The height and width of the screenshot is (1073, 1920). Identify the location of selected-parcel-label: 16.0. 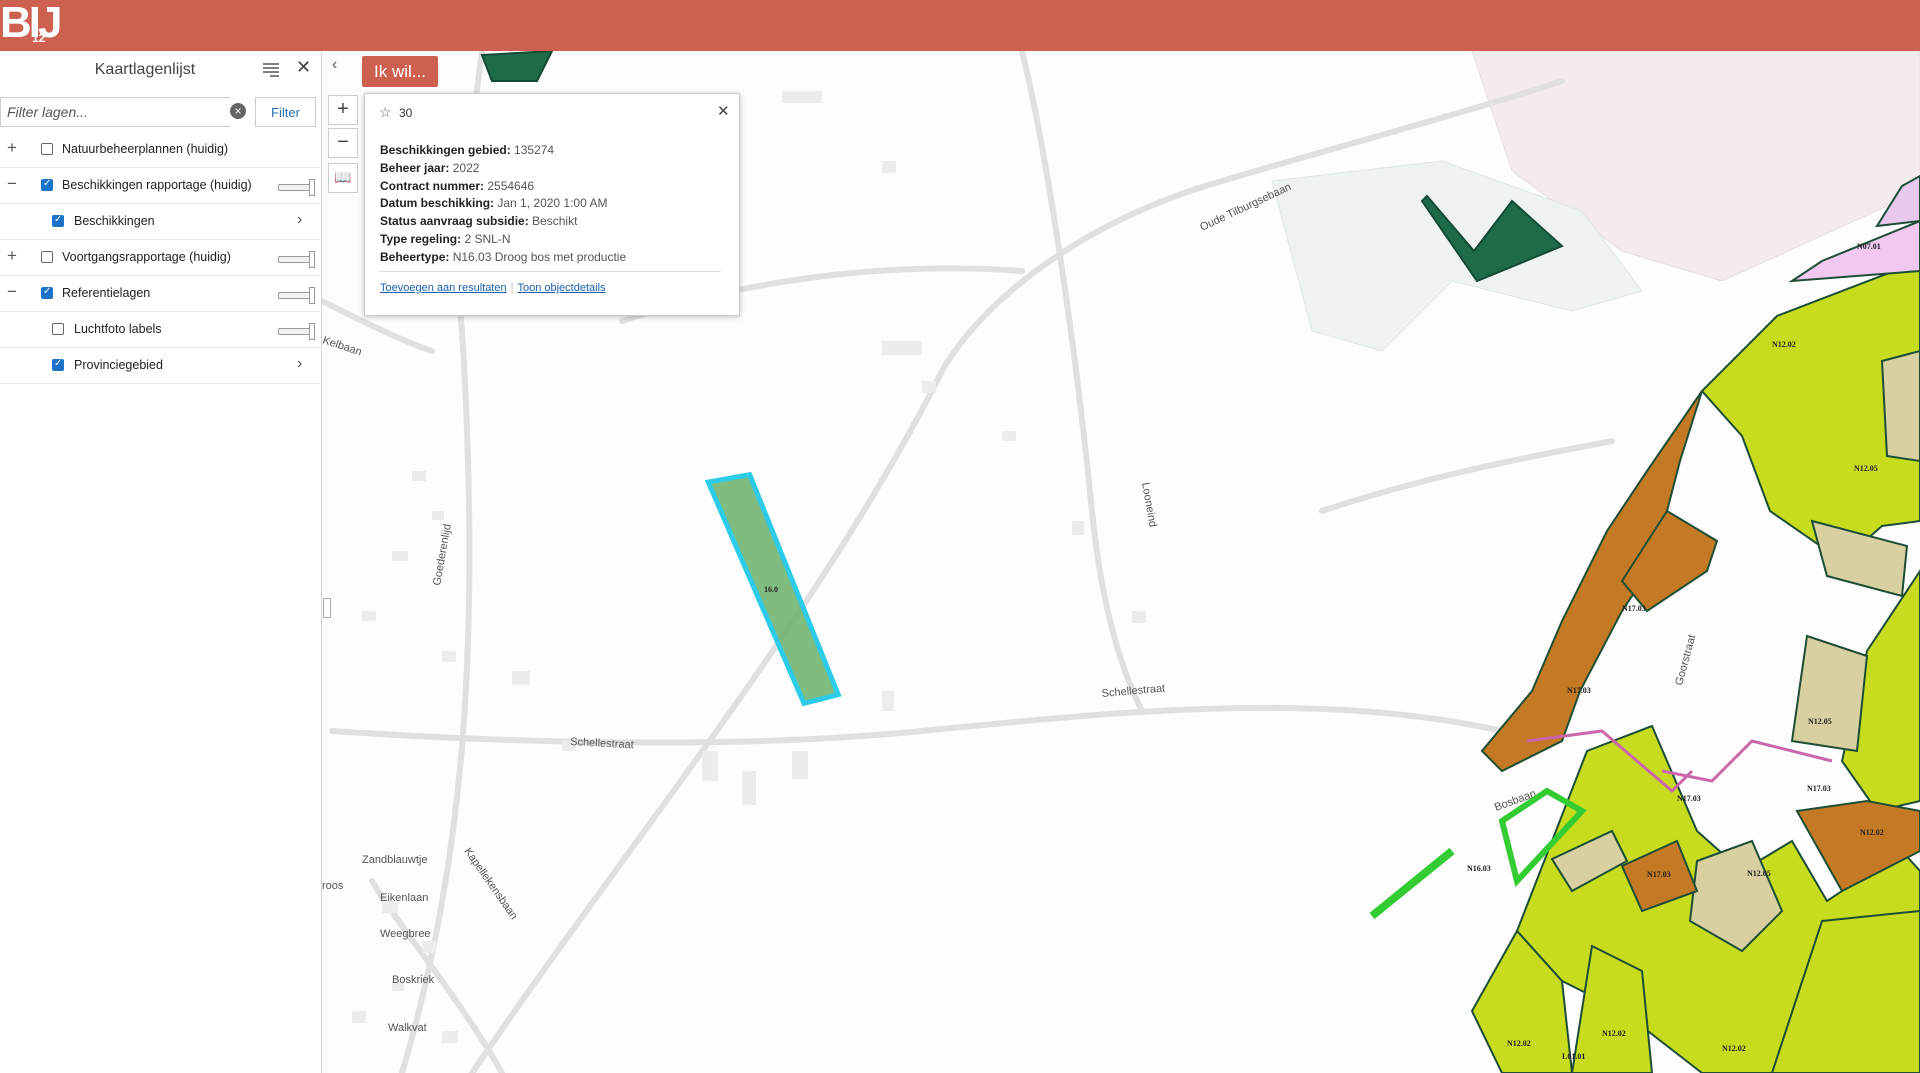
(771, 589).